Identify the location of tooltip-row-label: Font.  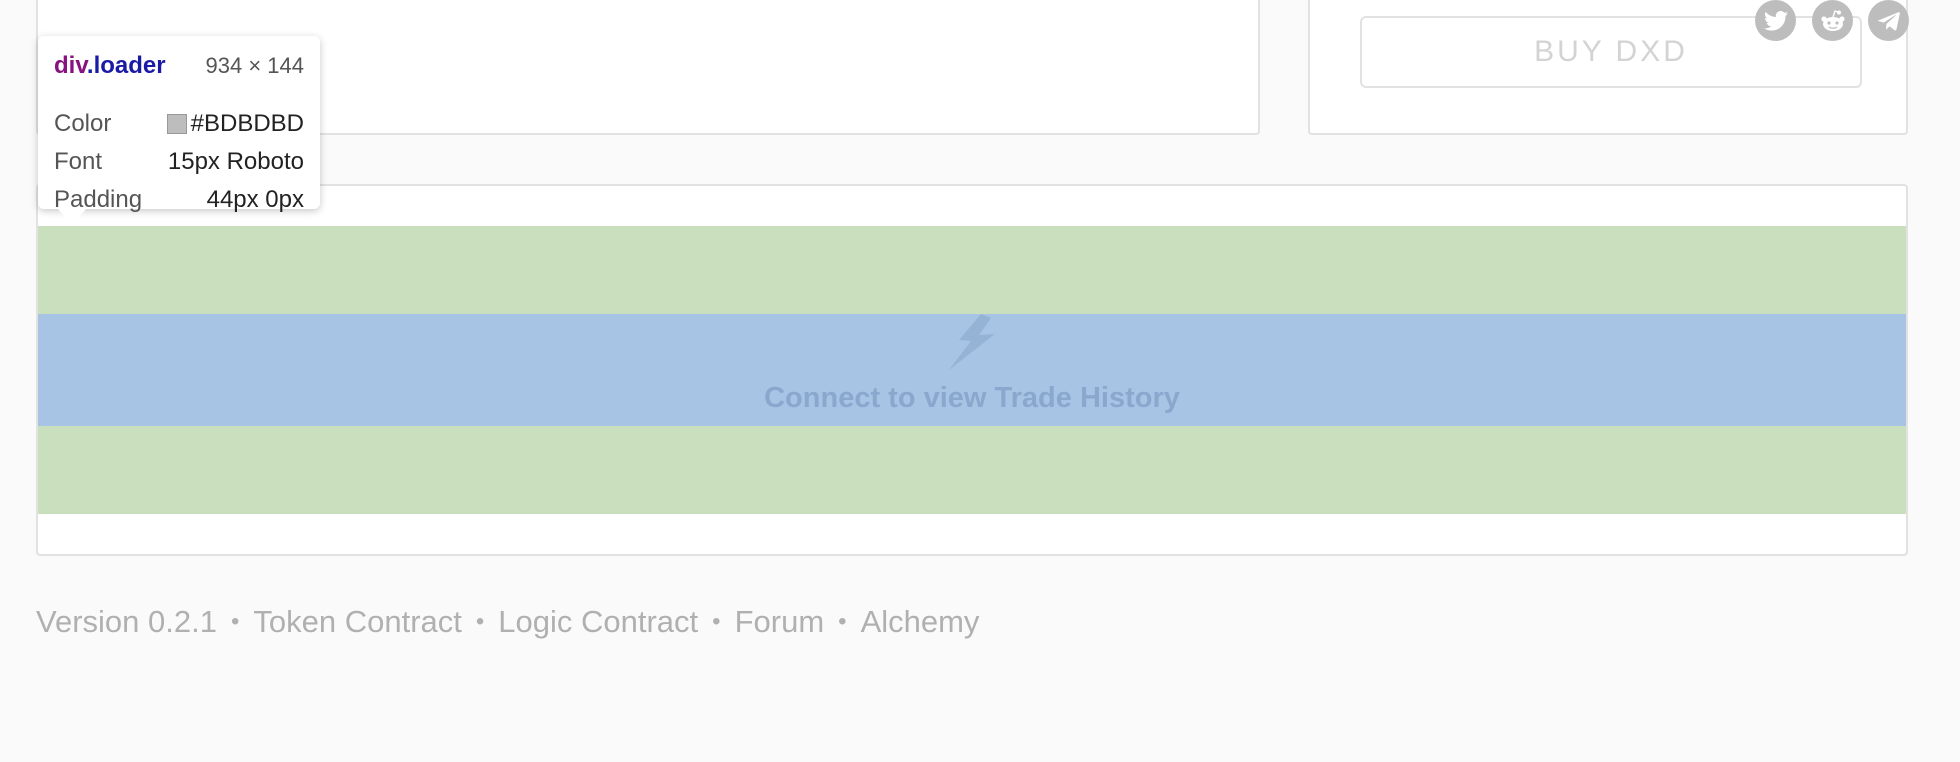
(78, 161).